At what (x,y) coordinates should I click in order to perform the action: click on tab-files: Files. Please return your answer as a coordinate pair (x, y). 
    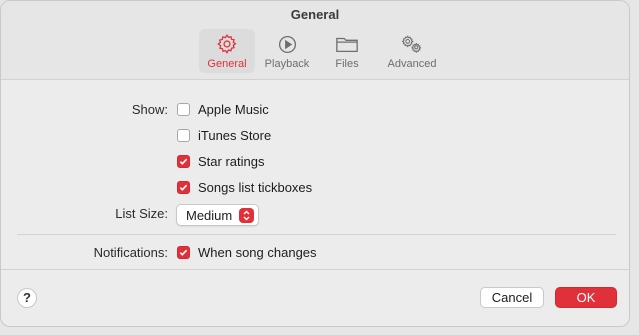
    Looking at the image, I should click on (347, 51).